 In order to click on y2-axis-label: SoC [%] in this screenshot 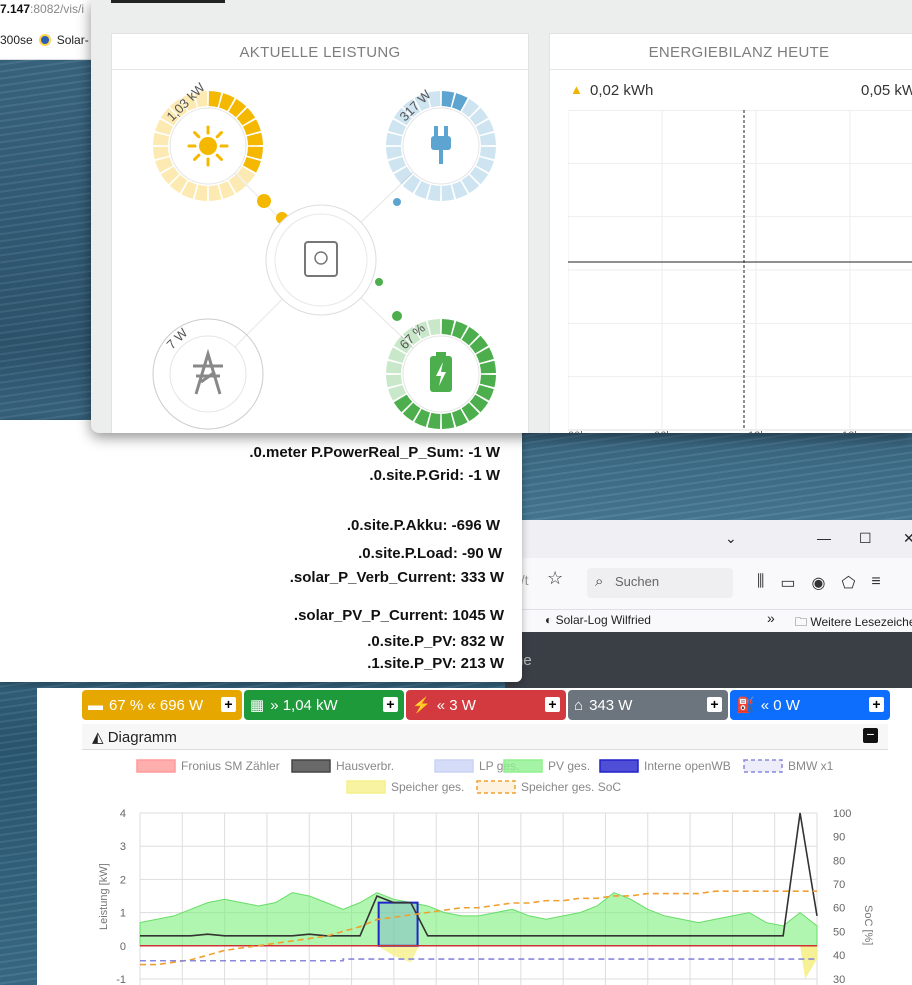, I will do `click(868, 925)`.